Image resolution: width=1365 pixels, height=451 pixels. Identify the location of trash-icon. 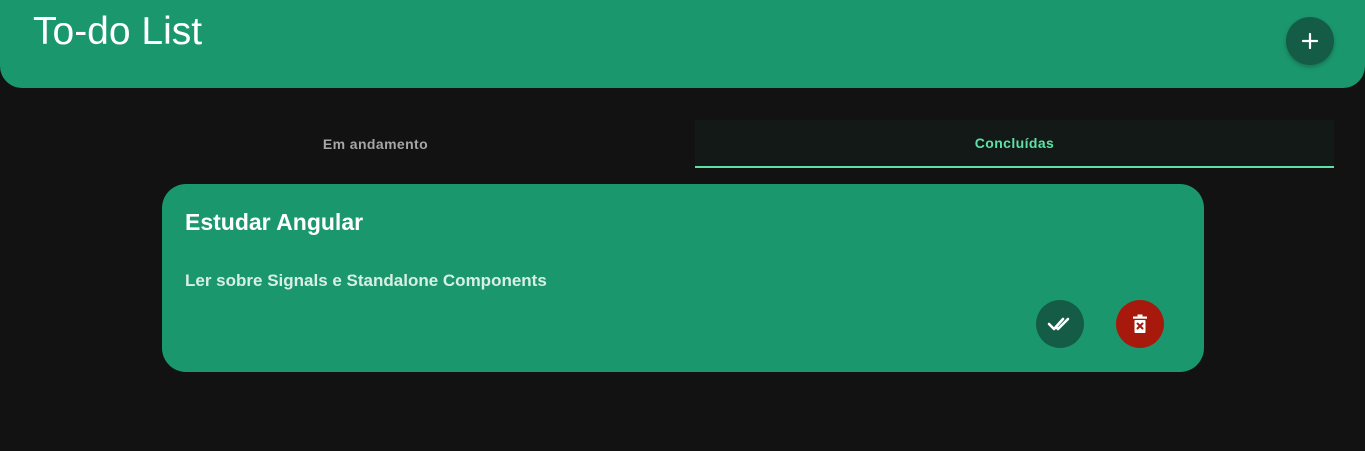
(1140, 324).